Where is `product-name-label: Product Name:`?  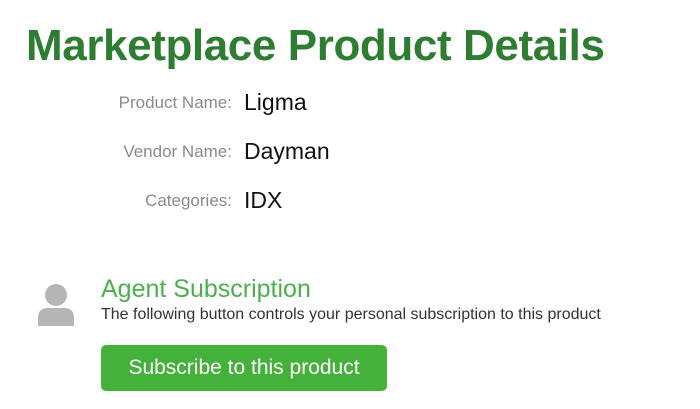 product-name-label: Product Name: is located at coordinates (175, 102).